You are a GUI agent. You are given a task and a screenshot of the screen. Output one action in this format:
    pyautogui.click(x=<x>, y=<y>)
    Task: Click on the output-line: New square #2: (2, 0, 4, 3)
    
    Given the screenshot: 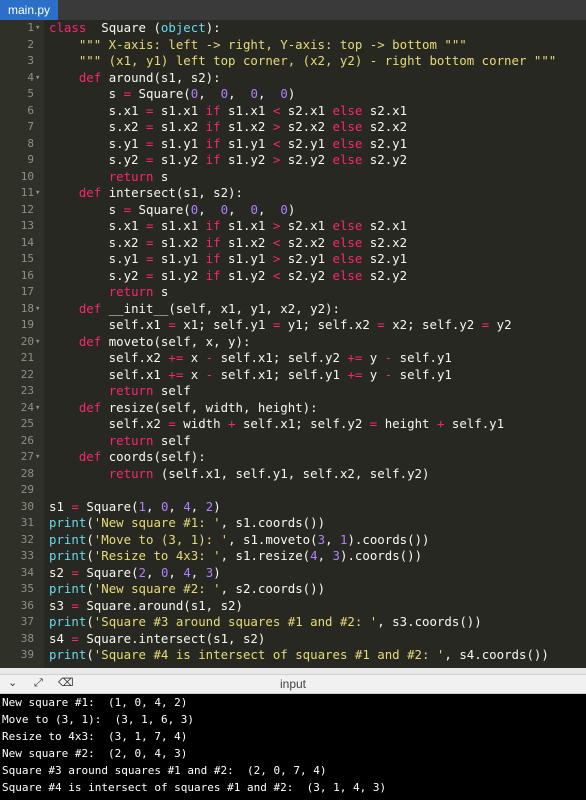 What is the action you would take?
    pyautogui.click(x=95, y=753)
    